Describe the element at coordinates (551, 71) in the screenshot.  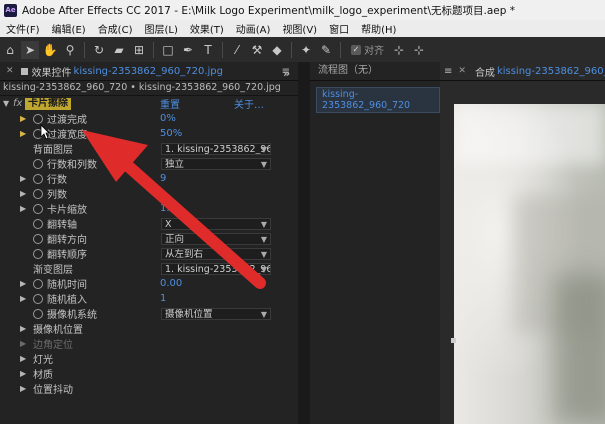
I see `composition-tab-layer: kissing-2353862_960_720` at that location.